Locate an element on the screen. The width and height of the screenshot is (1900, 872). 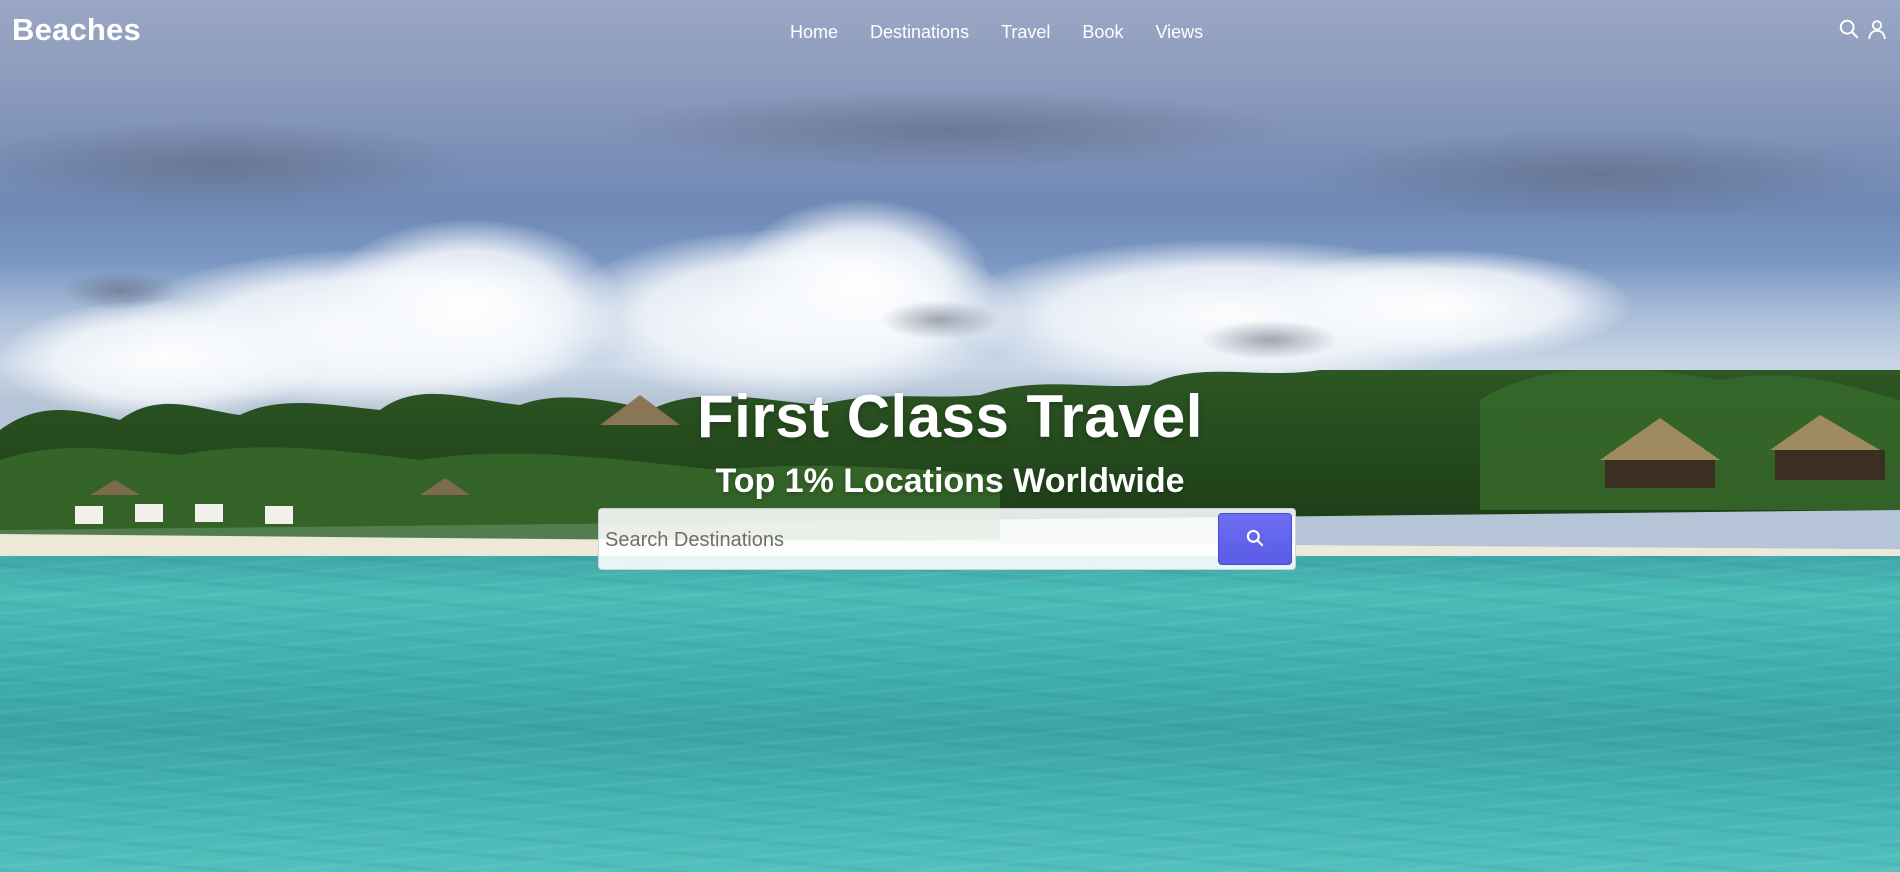
nav-item-destinations: Destinations is located at coordinates (919, 32).